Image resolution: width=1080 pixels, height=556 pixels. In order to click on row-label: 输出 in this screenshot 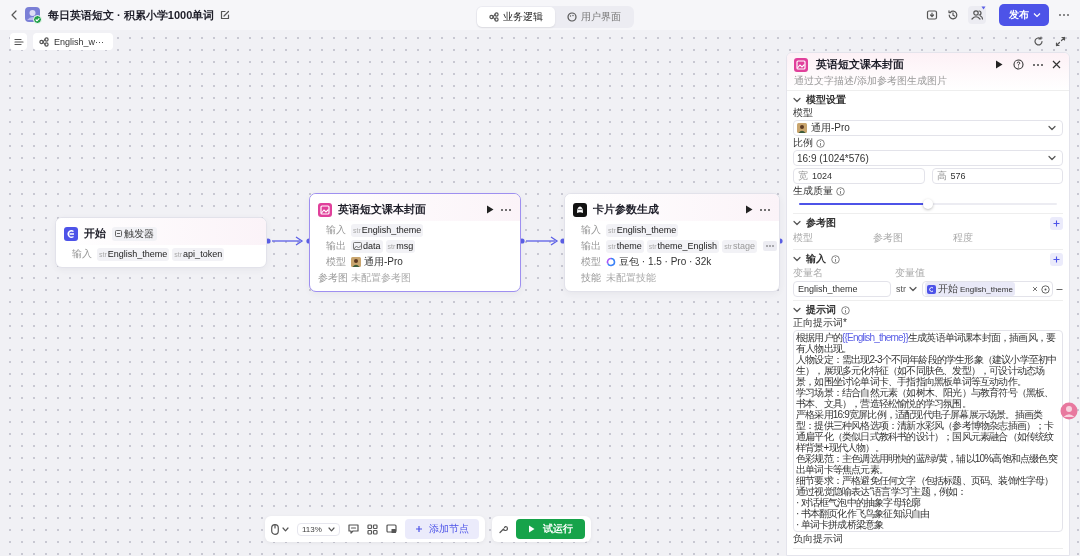, I will do `click(590, 246)`.